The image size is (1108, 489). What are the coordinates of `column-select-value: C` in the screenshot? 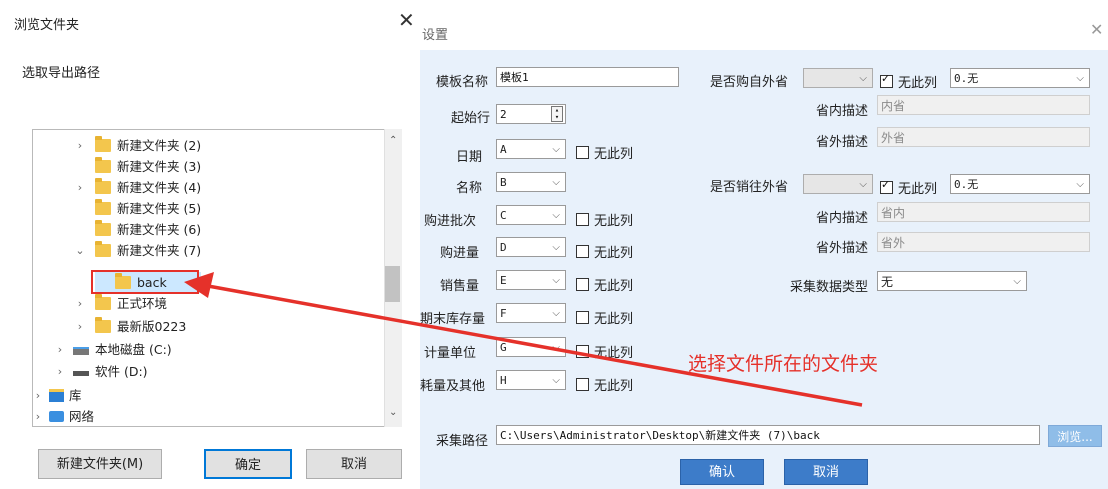 It's located at (503, 215).